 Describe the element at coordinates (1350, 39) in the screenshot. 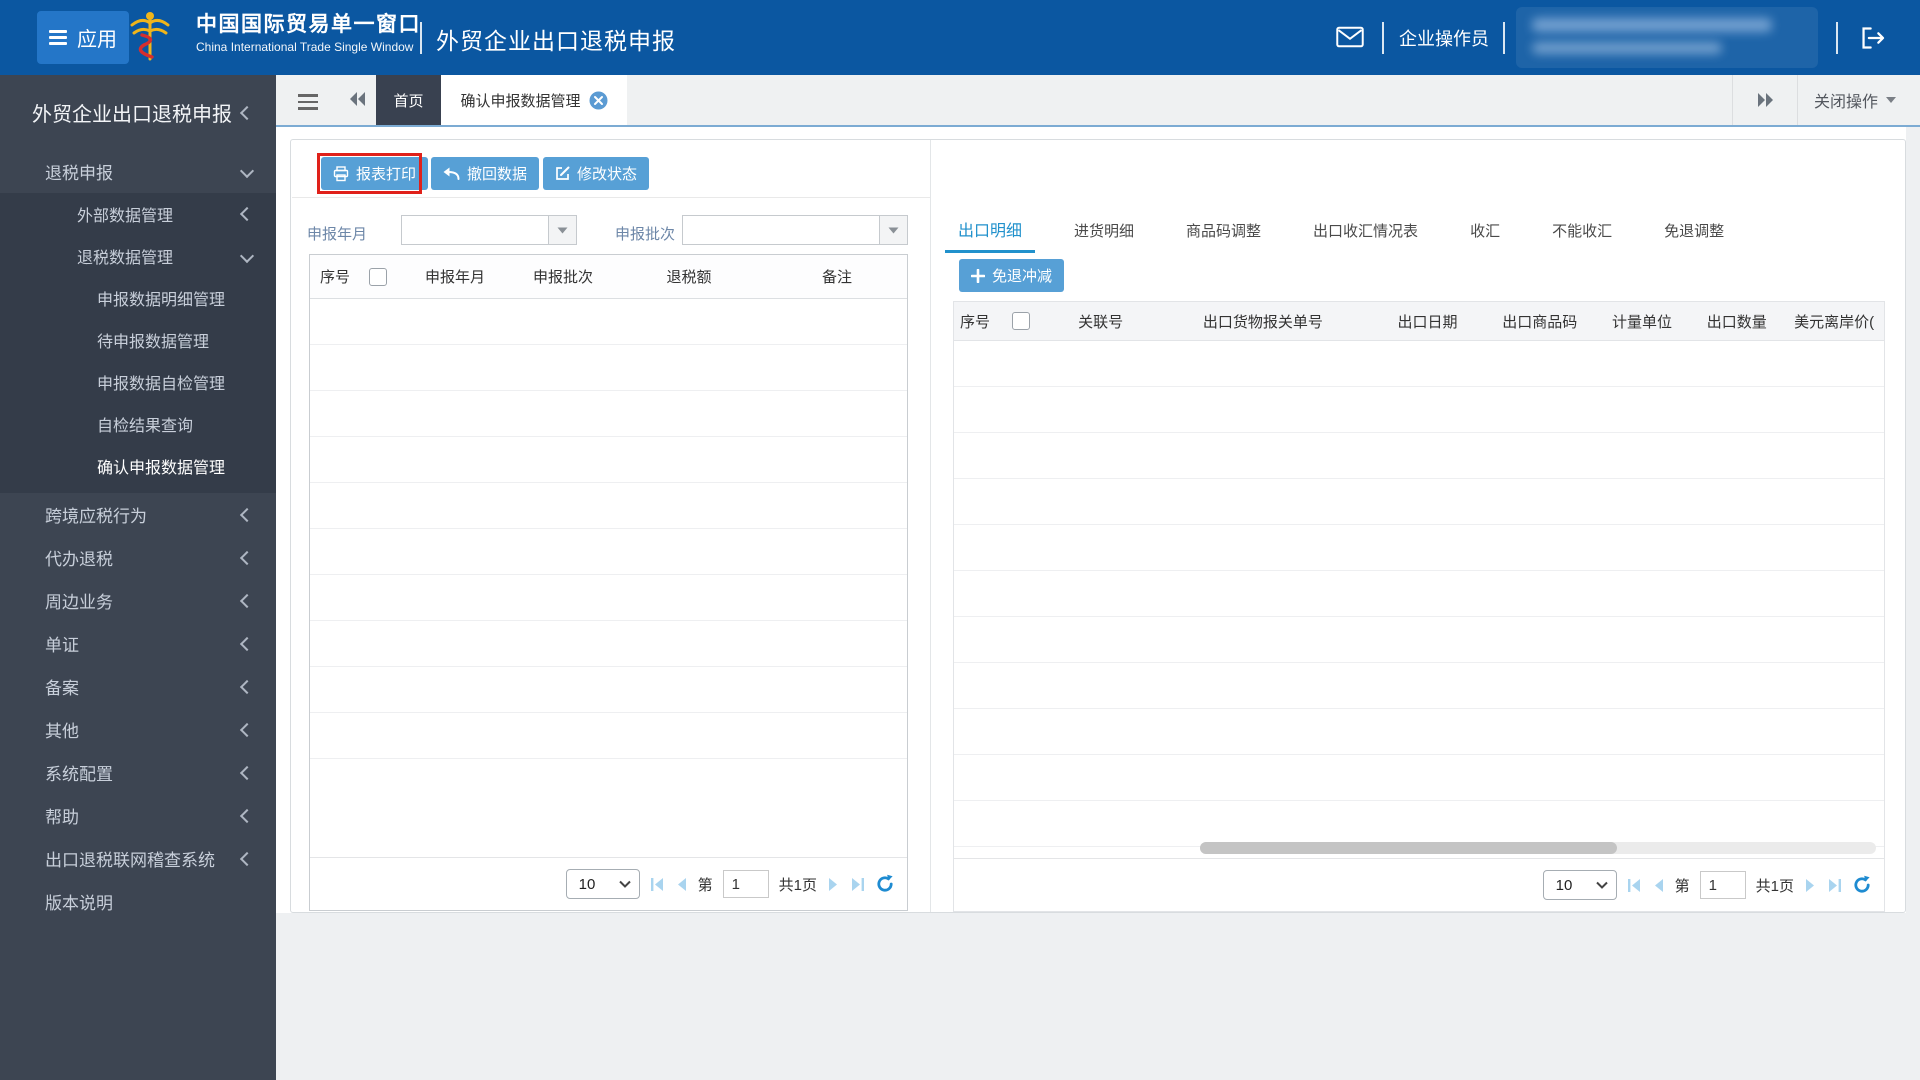

I see `mail-icon` at that location.